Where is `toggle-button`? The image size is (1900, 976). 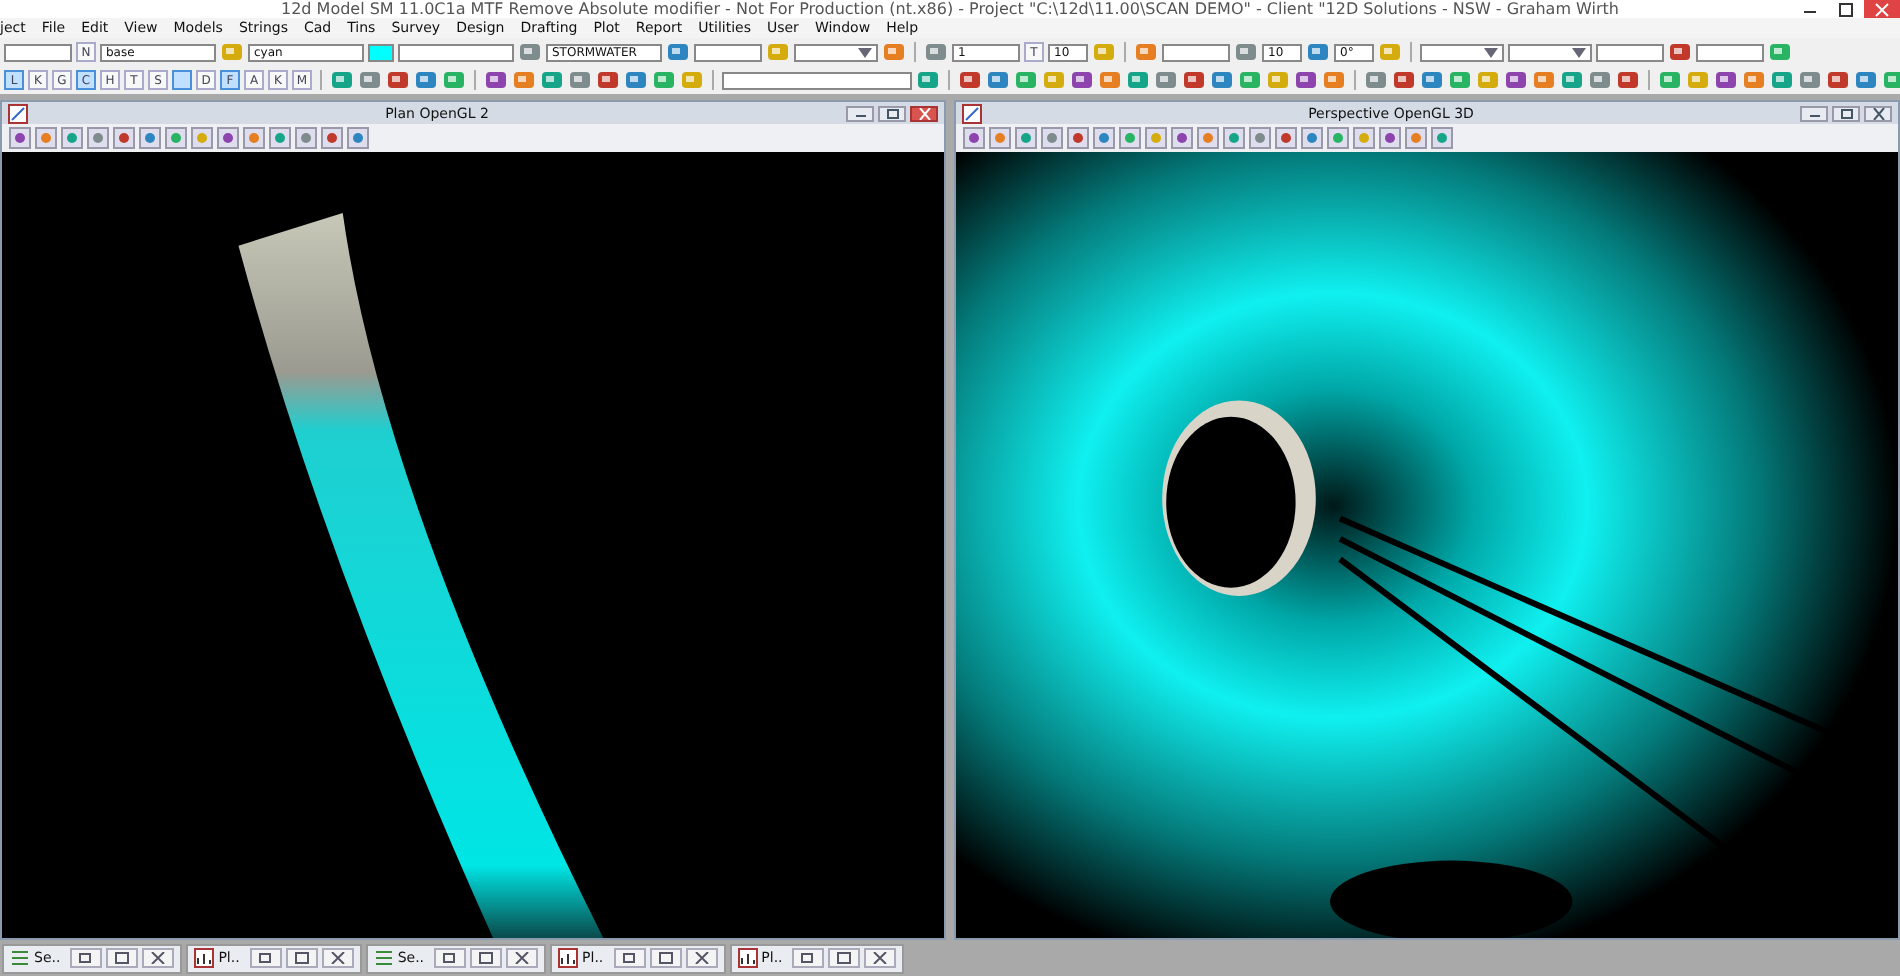
toggle-button is located at coordinates (182, 80).